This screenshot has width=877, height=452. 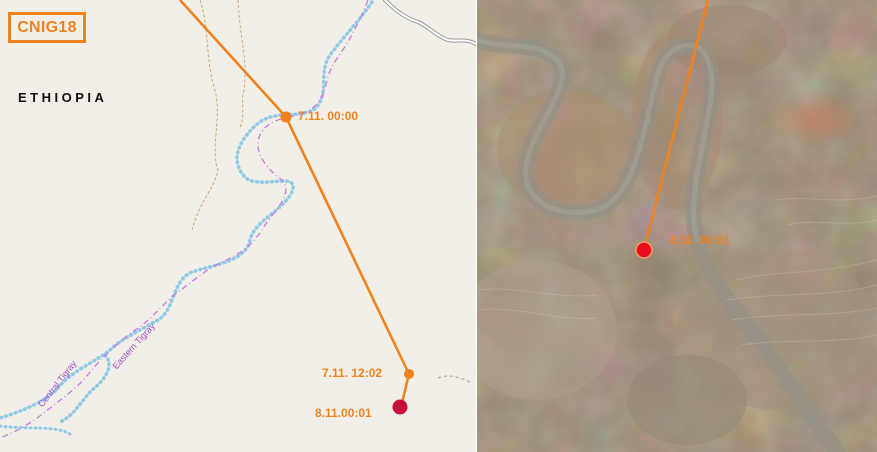 What do you see at coordinates (205, 115) in the screenshot?
I see `trail-line` at bounding box center [205, 115].